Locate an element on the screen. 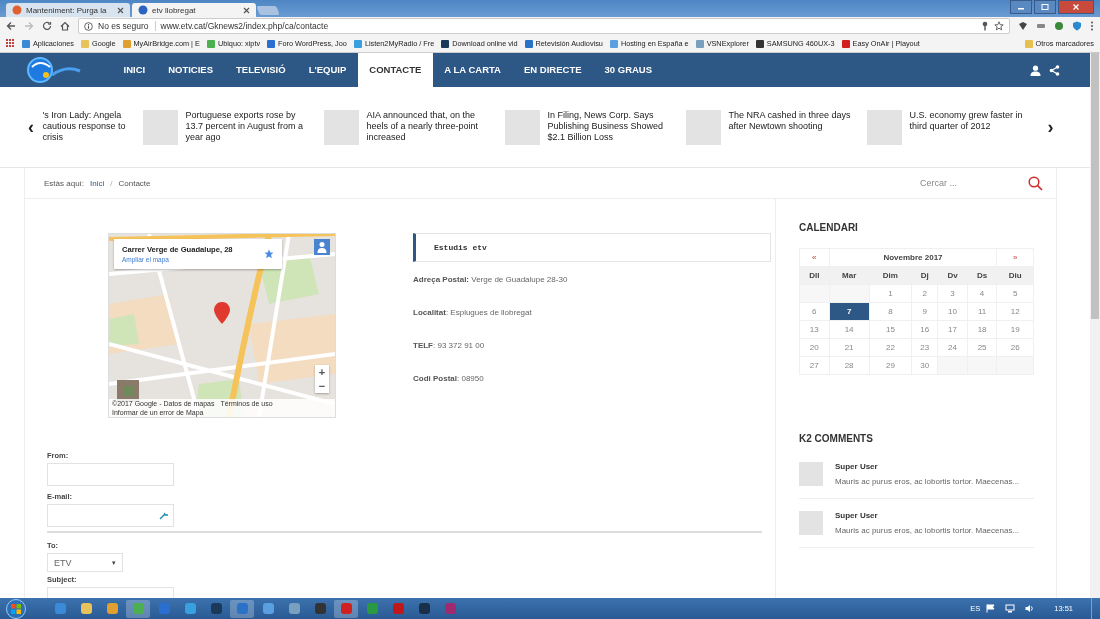 The height and width of the screenshot is (619, 1100). calendar-day: 10 is located at coordinates (952, 311).